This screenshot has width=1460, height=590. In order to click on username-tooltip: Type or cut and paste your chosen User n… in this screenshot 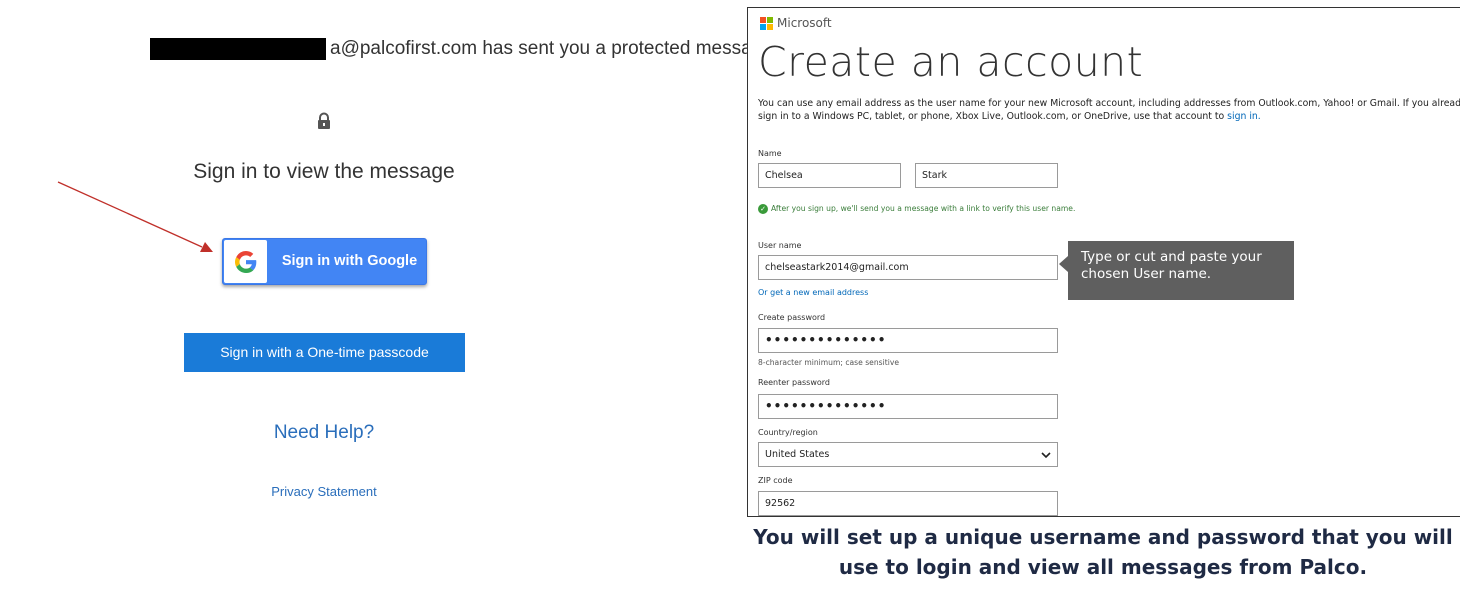, I will do `click(1176, 270)`.